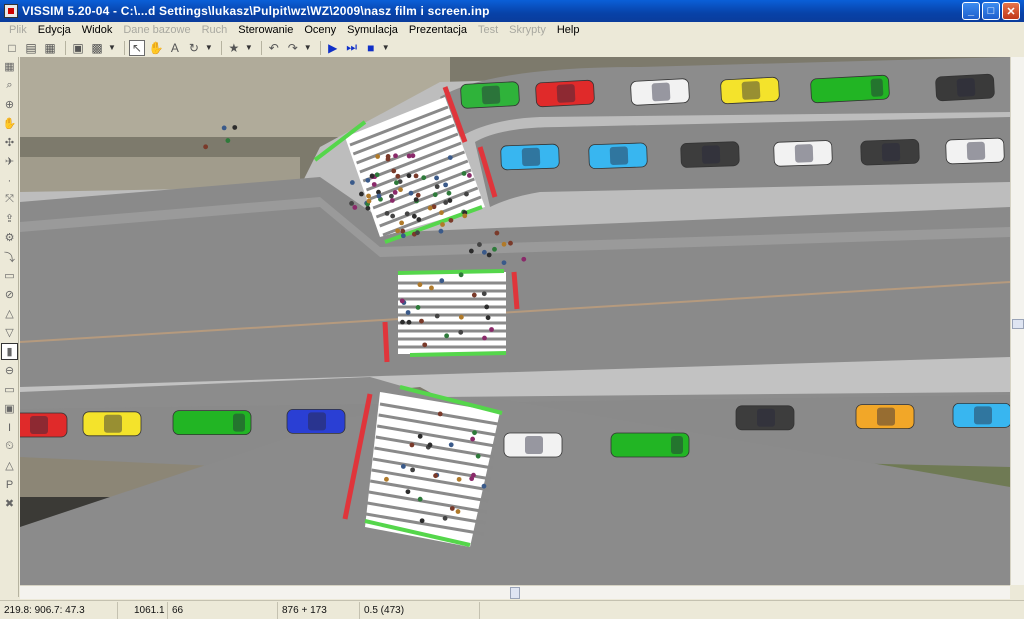 The height and width of the screenshot is (619, 1024). What do you see at coordinates (215, 30) in the screenshot?
I see `menu-ruch: Ruch` at bounding box center [215, 30].